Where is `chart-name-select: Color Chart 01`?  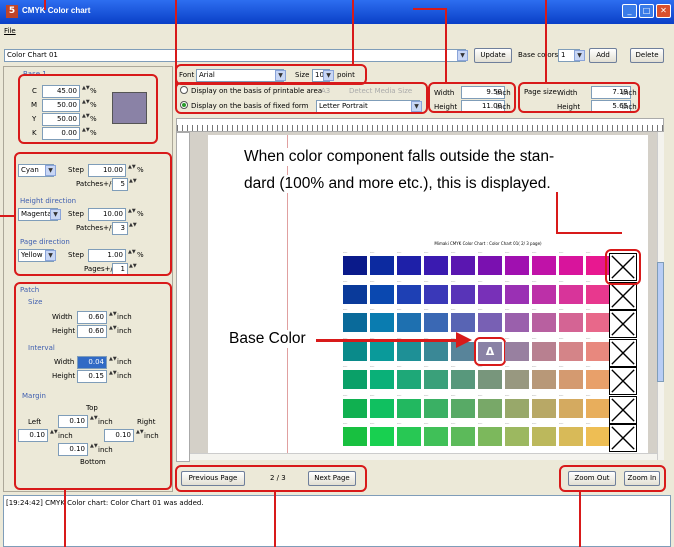 chart-name-select: Color Chart 01 is located at coordinates (235, 55).